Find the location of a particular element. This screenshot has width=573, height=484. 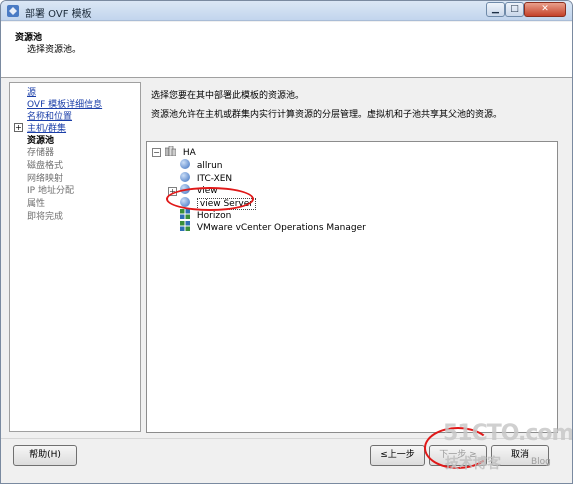

tree-node-label: ITC-XEN is located at coordinates (214, 179).